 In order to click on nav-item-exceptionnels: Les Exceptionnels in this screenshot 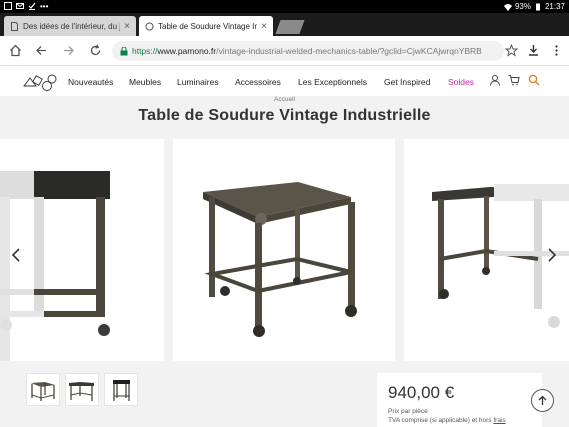, I will do `click(332, 82)`.